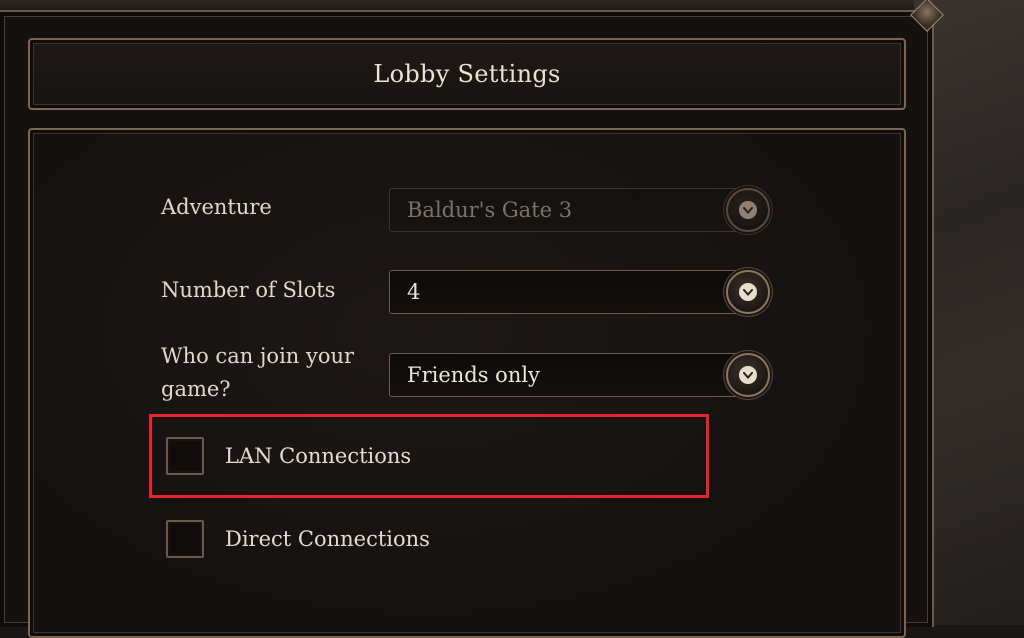 This screenshot has width=1024, height=638. I want to click on join-dropdown-value: Friends only, so click(580, 375).